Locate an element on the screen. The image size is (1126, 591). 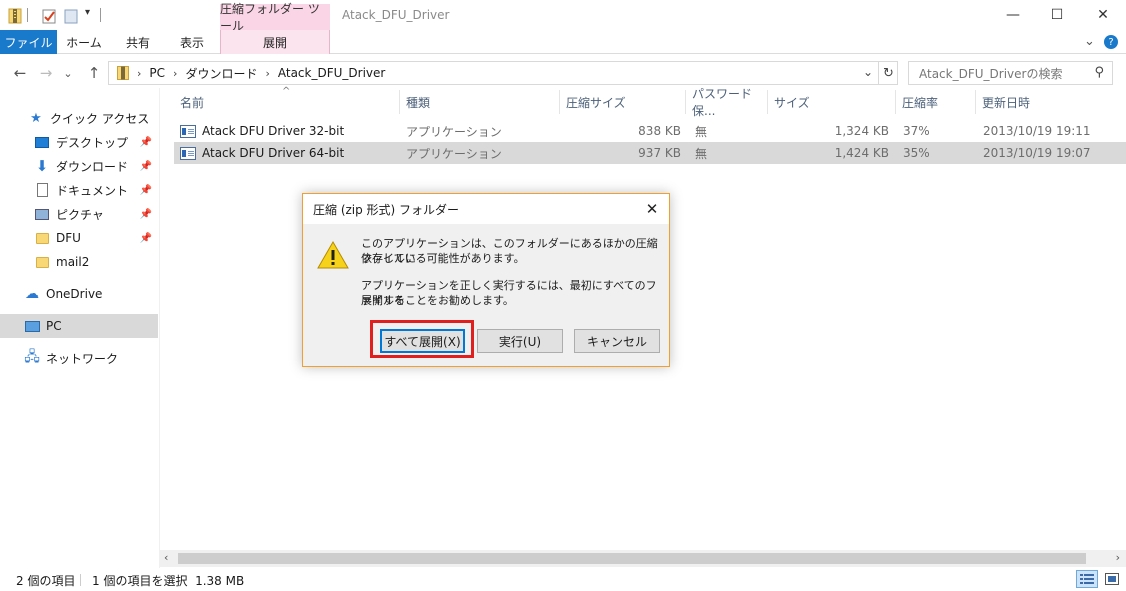
sidebar-item-pc: PC is located at coordinates (79, 326).